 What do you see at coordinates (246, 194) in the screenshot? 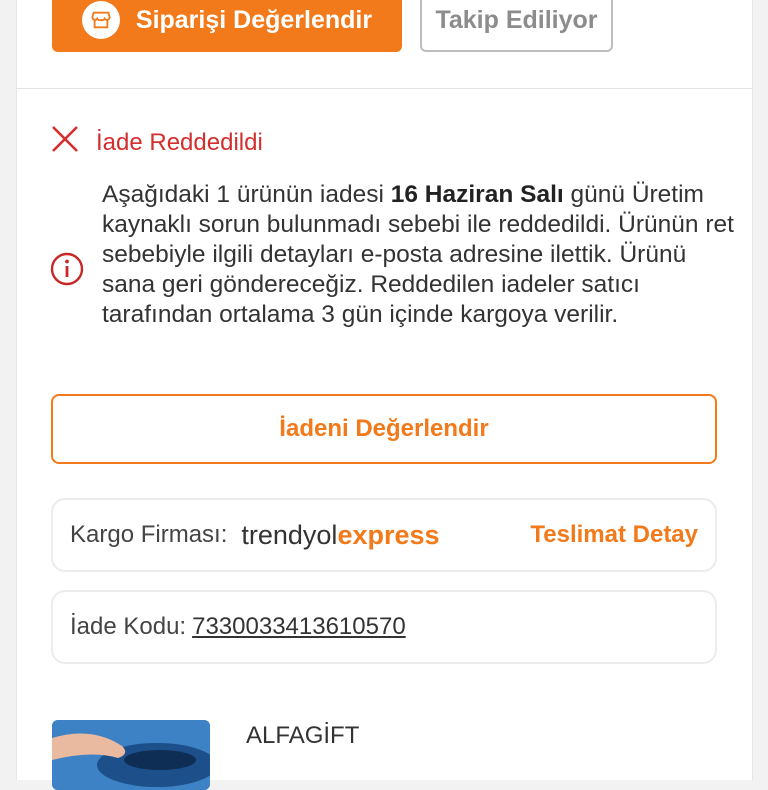
I see `notice-line-prefix: Aşağıdaki 1 ürünün iadesi` at bounding box center [246, 194].